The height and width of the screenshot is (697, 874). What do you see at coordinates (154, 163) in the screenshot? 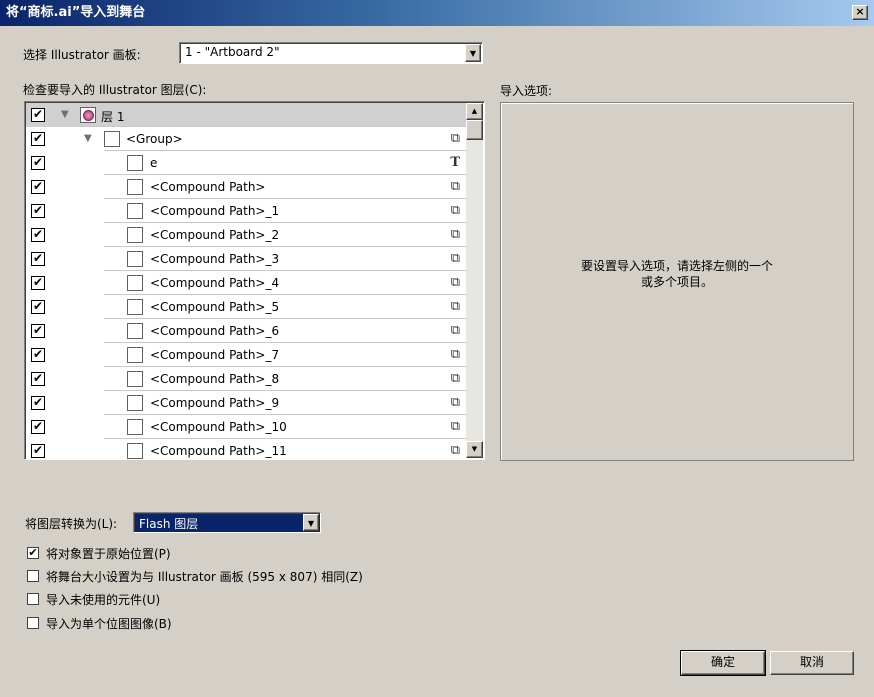
I see `layer-name: e` at bounding box center [154, 163].